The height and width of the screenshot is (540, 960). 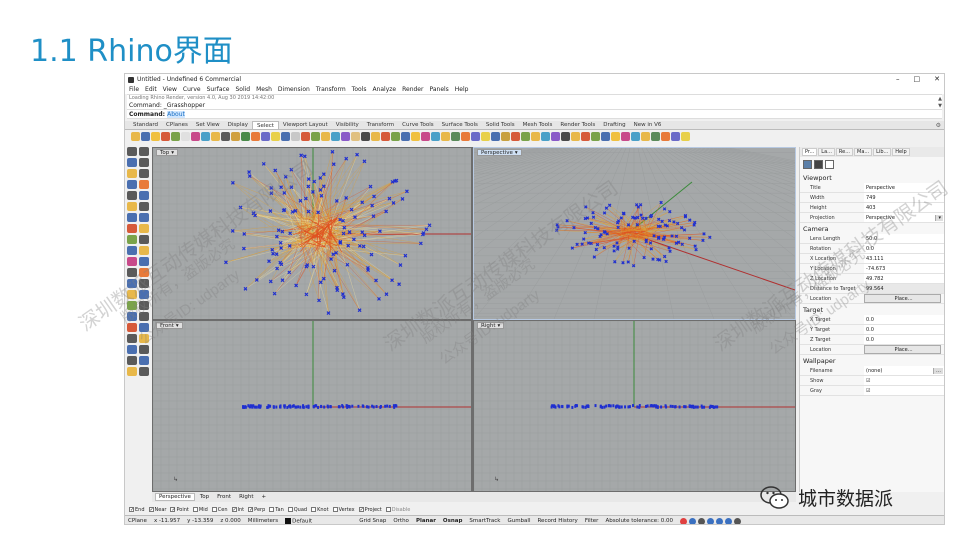 What do you see at coordinates (904, 197) in the screenshot?
I see `property-value: 749` at bounding box center [904, 197].